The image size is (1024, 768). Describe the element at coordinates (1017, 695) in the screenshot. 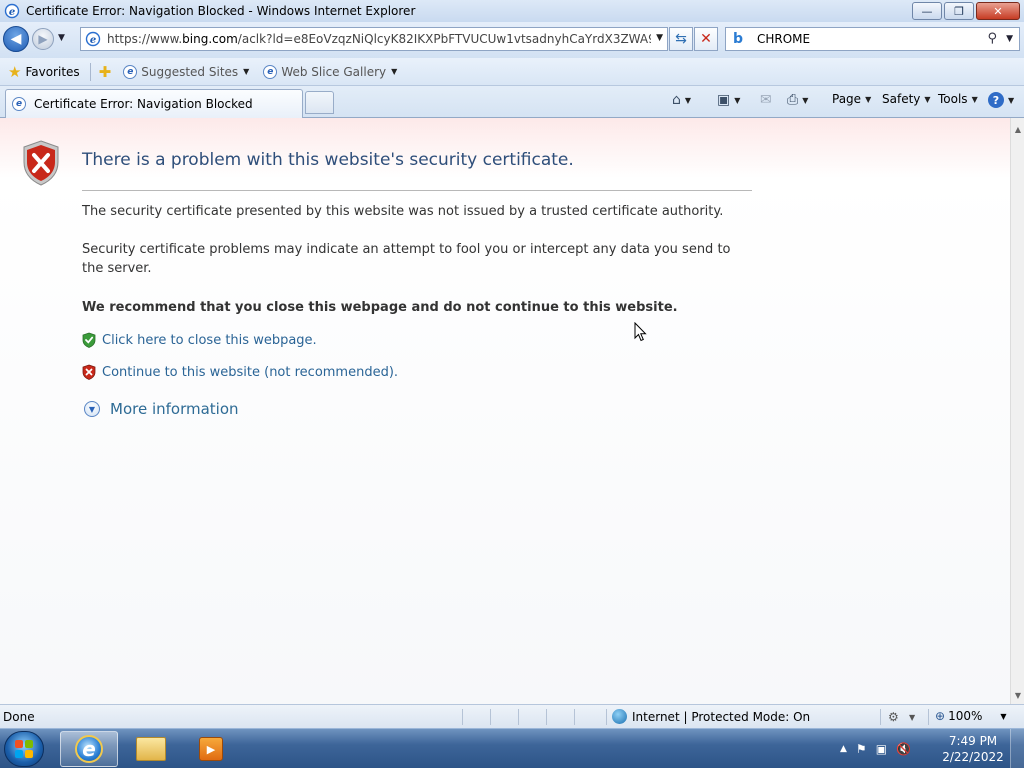

I see `scroll-down-icon: ▼` at that location.